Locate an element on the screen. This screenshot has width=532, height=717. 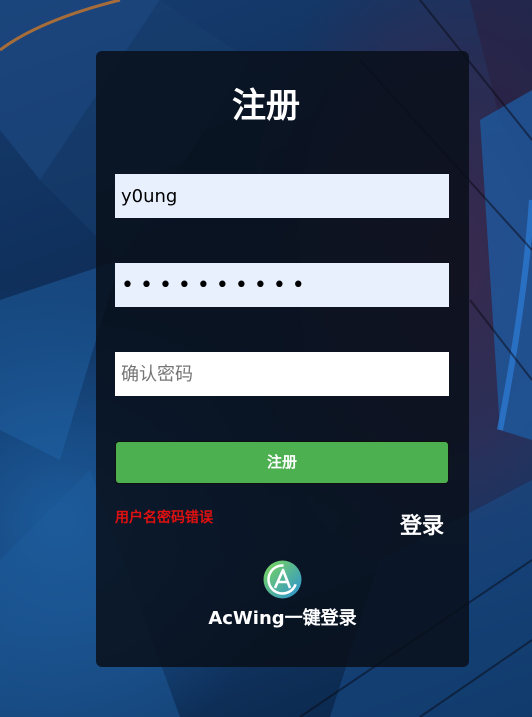
password-input is located at coordinates (282, 285).